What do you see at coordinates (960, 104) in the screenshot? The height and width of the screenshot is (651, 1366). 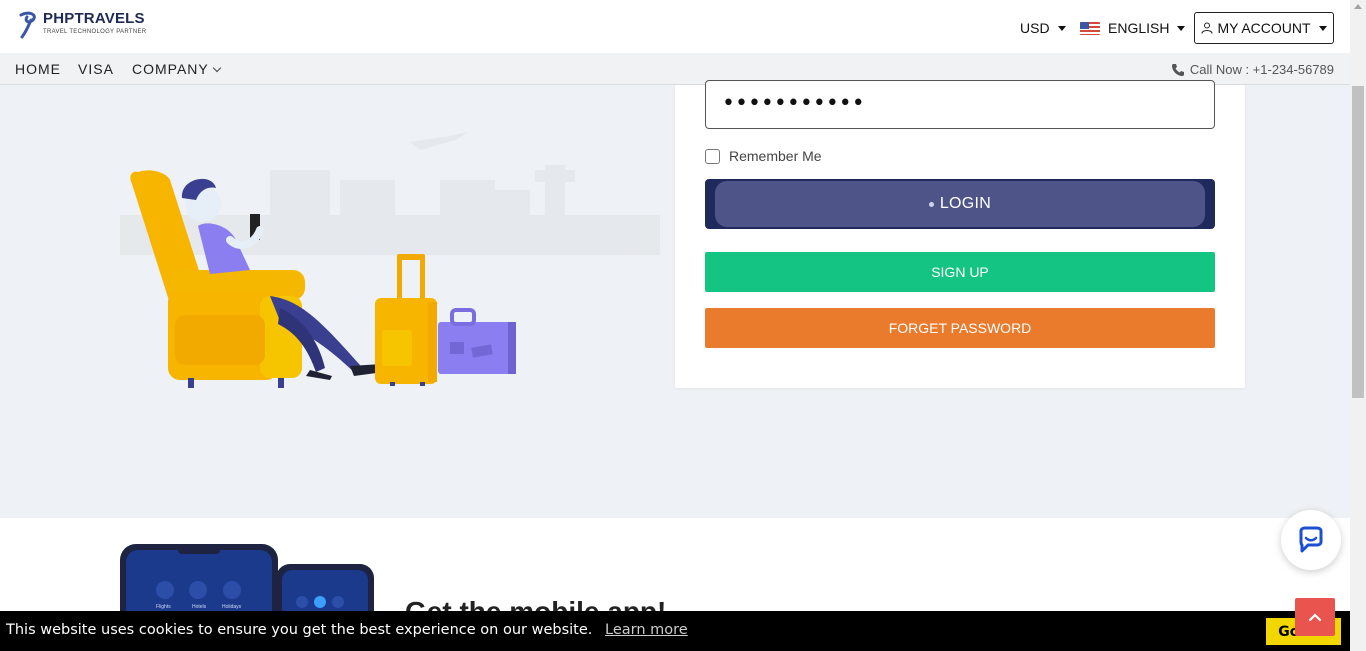 I see `password-input: •••••••••••` at bounding box center [960, 104].